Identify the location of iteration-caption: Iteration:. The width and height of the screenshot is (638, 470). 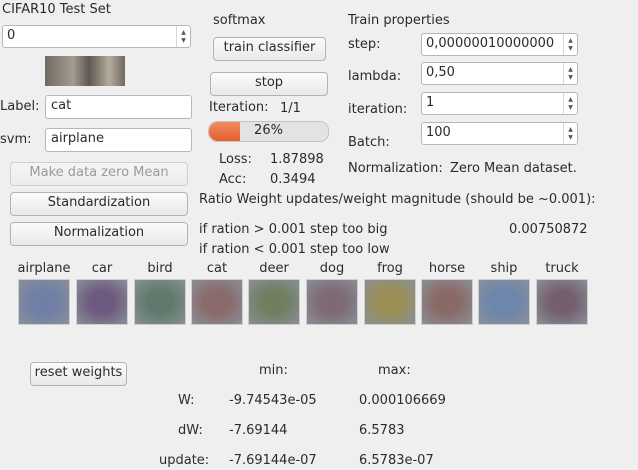
(239, 107).